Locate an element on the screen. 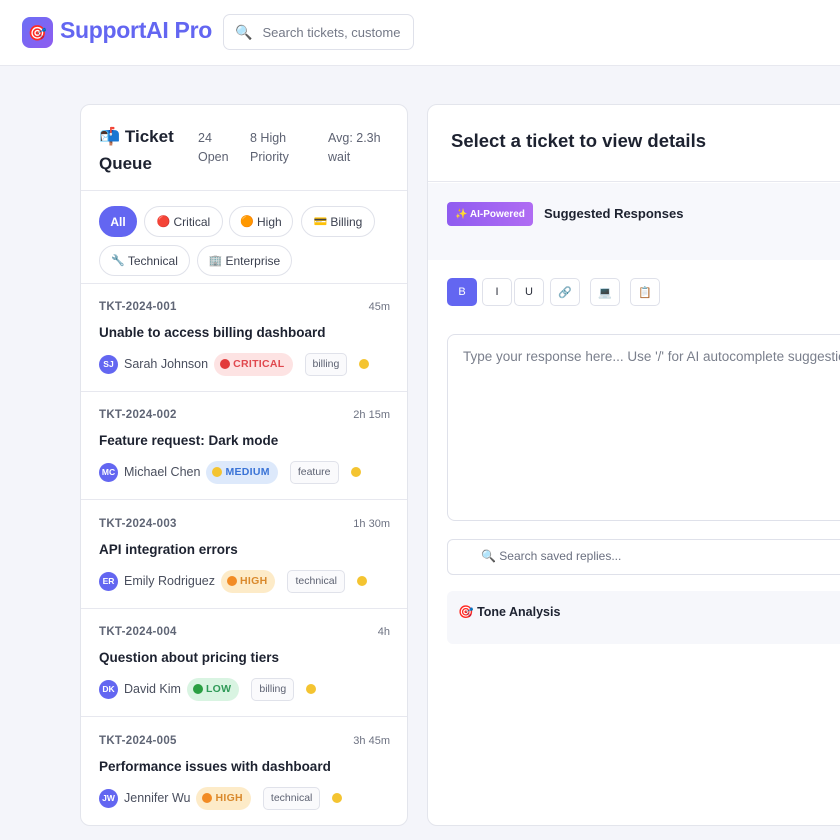 The height and width of the screenshot is (840, 840). saved-replies-input is located at coordinates (660, 556).